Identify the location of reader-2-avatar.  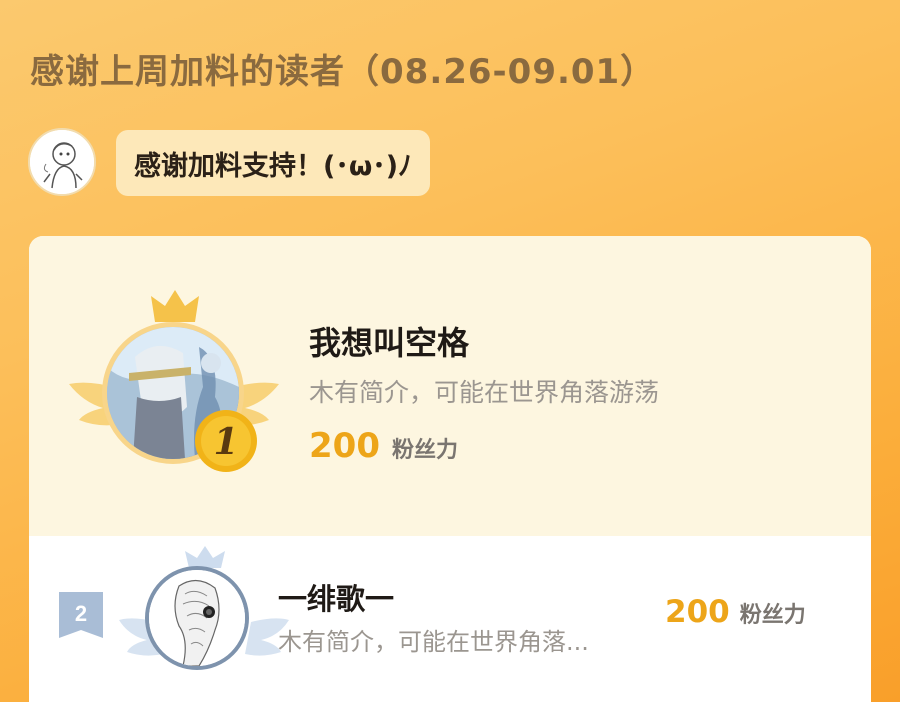
(197, 618).